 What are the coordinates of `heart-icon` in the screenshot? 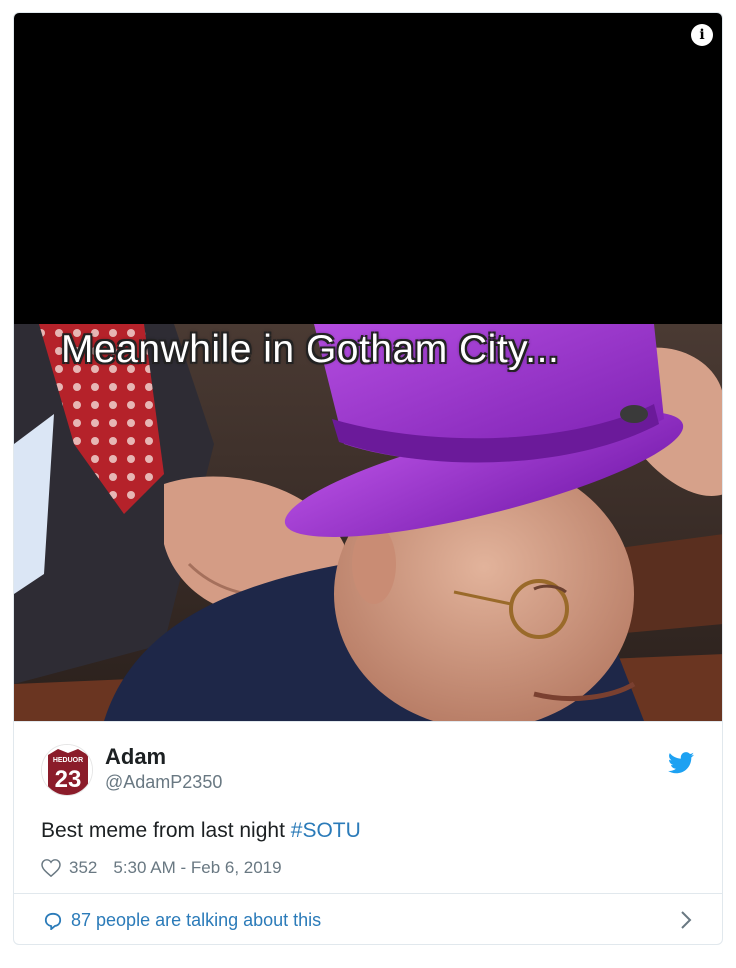 It's located at (51, 868).